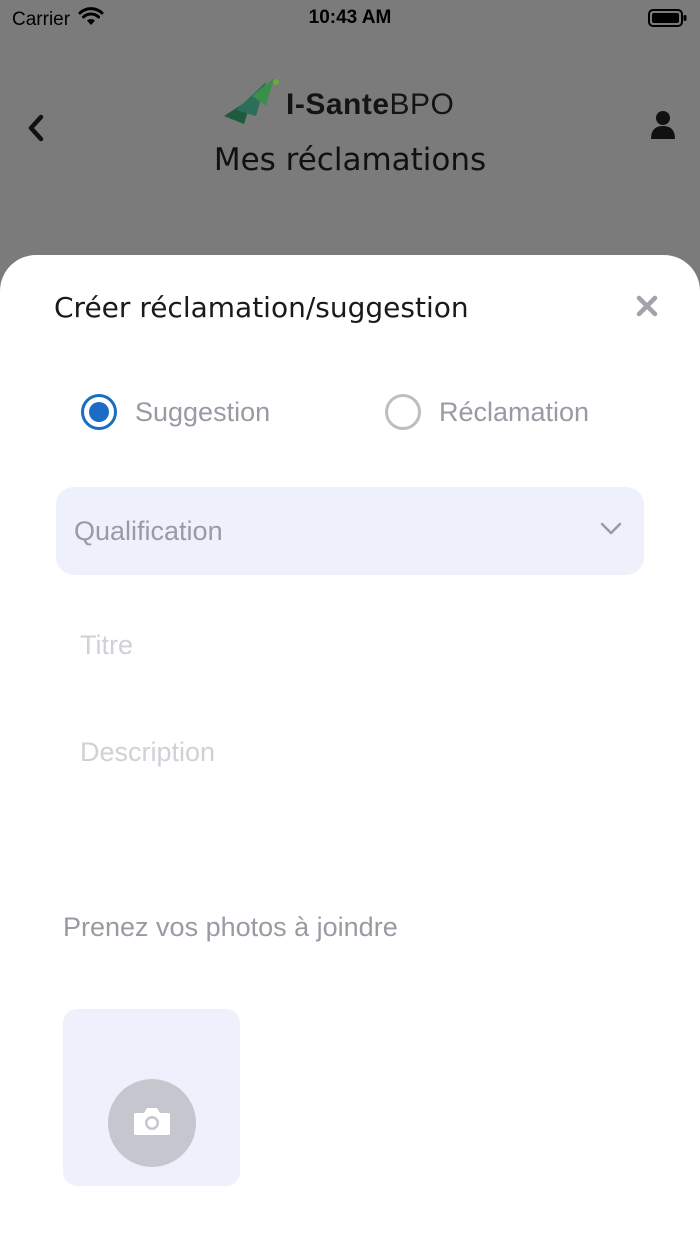 The height and width of the screenshot is (1244, 700). I want to click on logo-bold-text: I-Sante, so click(338, 104).